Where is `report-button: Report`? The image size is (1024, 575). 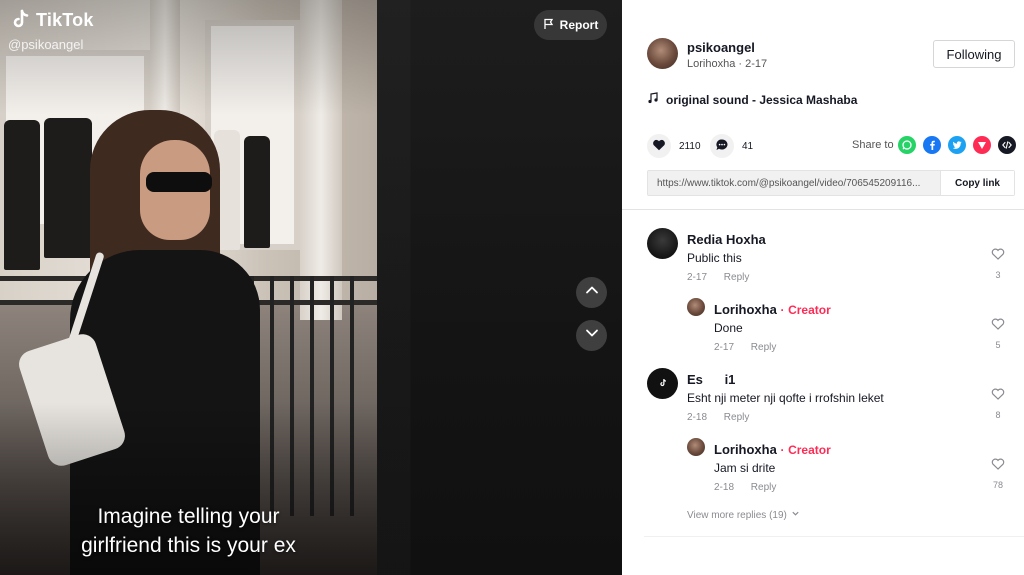 report-button: Report is located at coordinates (570, 25).